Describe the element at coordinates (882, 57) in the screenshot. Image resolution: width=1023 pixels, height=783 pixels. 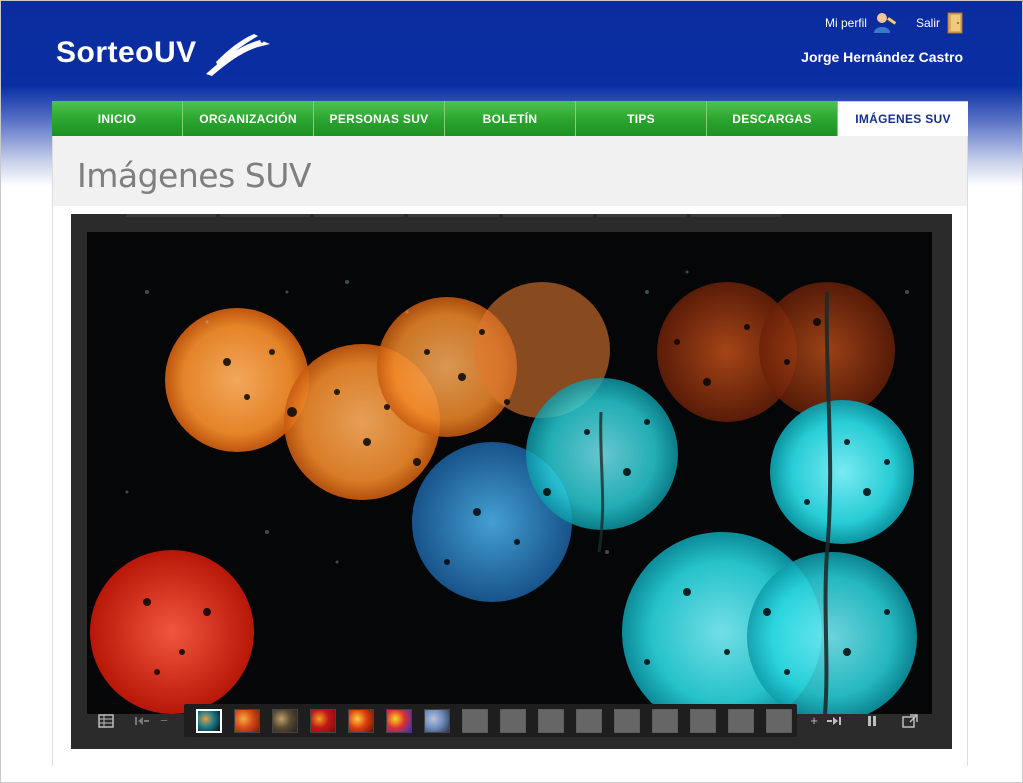
I see `user-name: Jorge Hernández Castro` at that location.